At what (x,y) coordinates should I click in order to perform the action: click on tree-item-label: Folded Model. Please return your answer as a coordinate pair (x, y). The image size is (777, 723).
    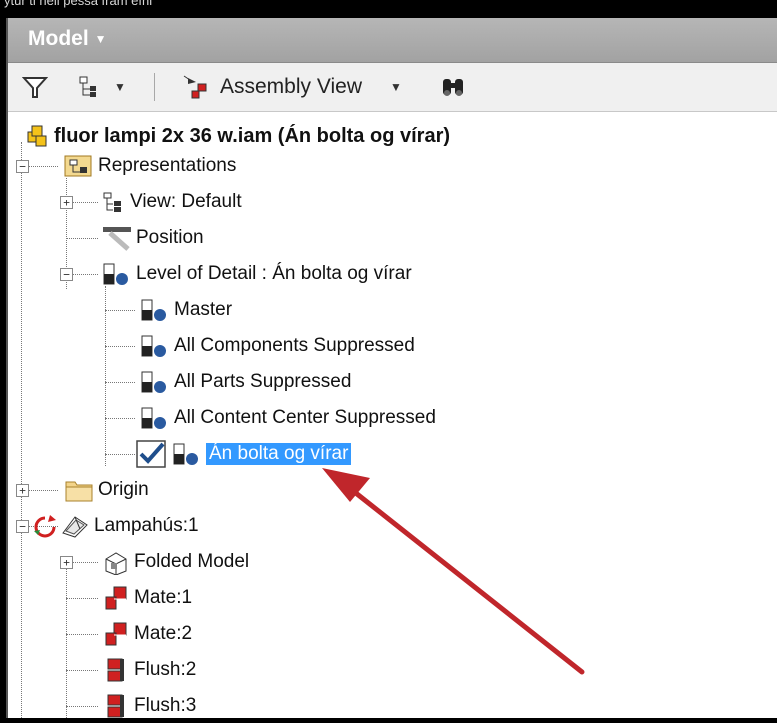
    Looking at the image, I should click on (192, 561).